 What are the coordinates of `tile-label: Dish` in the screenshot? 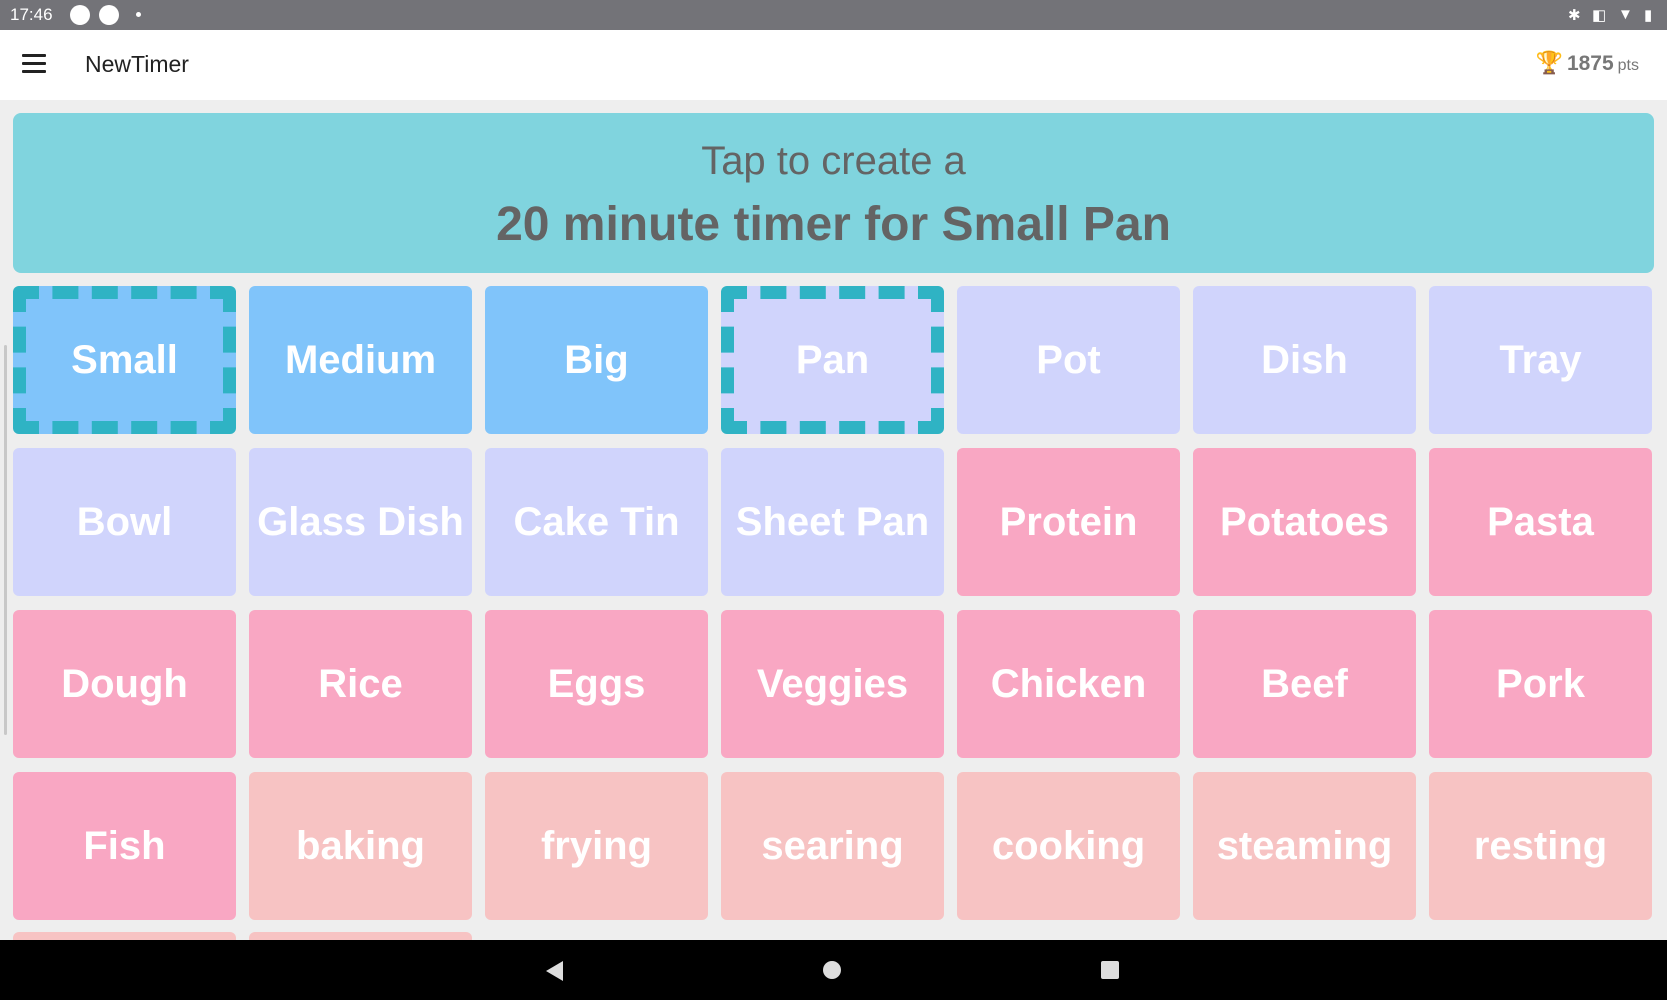 It's located at (1304, 359).